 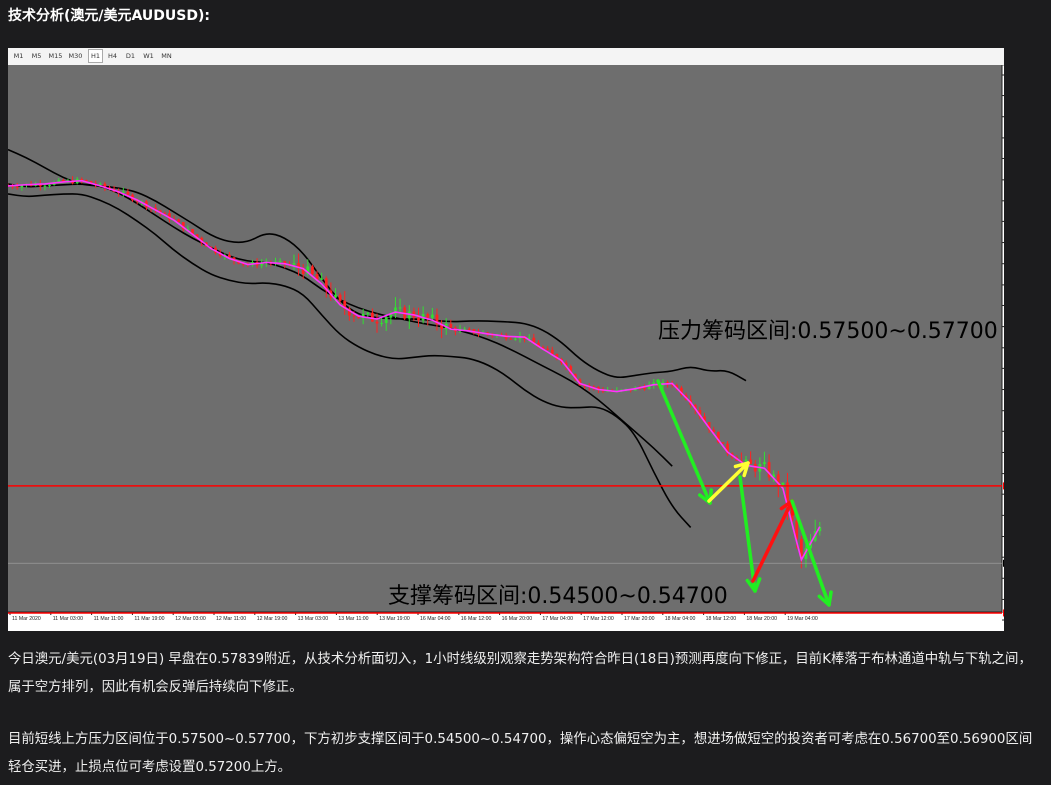 What do you see at coordinates (557, 619) in the screenshot?
I see `time-tick-label: 17 Mar 04:00` at bounding box center [557, 619].